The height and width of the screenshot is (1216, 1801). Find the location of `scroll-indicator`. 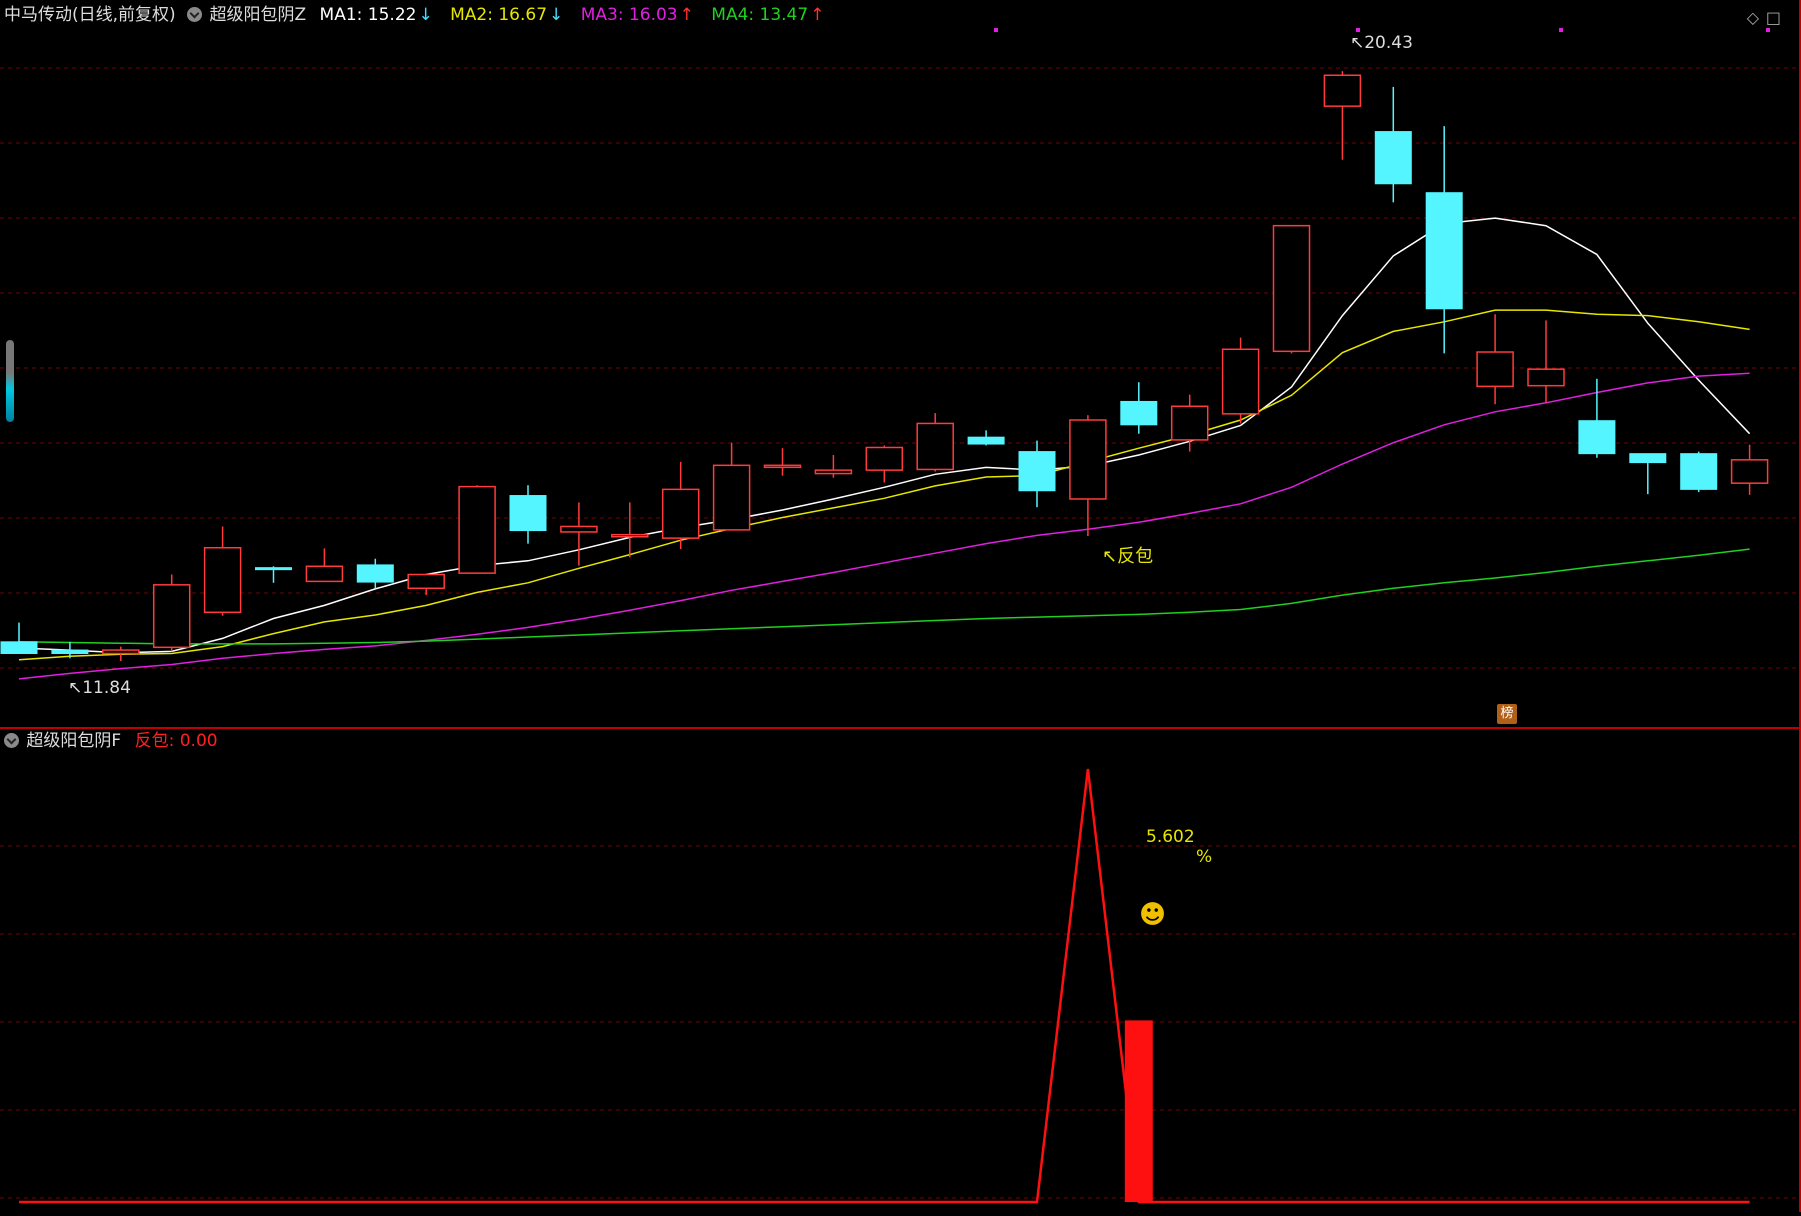

scroll-indicator is located at coordinates (10, 381).